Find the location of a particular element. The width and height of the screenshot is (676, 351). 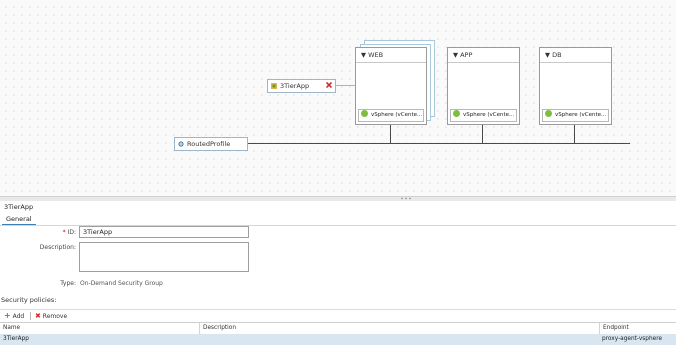

network-icon is located at coordinates (181, 144).